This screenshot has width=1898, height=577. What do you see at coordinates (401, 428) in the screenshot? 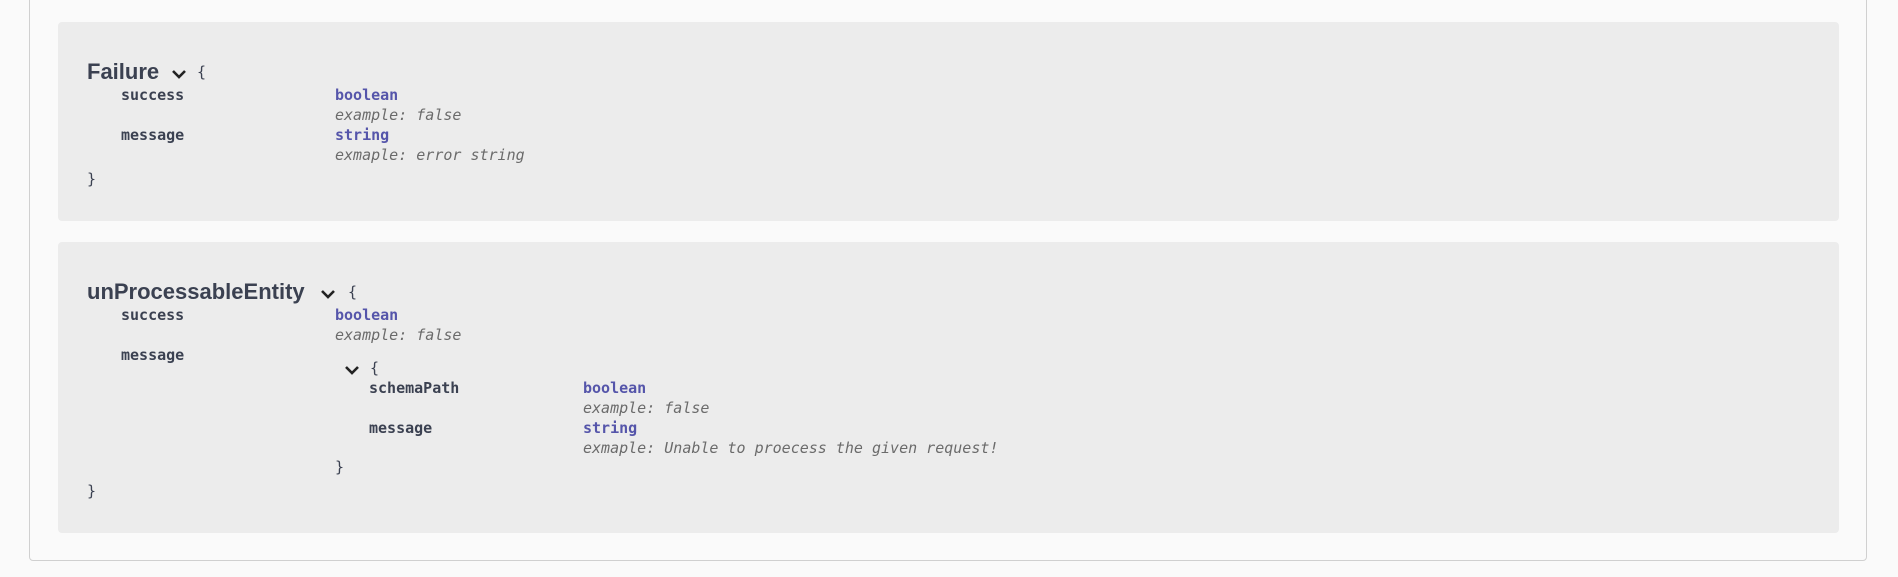
I see `nested-property-name: message` at bounding box center [401, 428].